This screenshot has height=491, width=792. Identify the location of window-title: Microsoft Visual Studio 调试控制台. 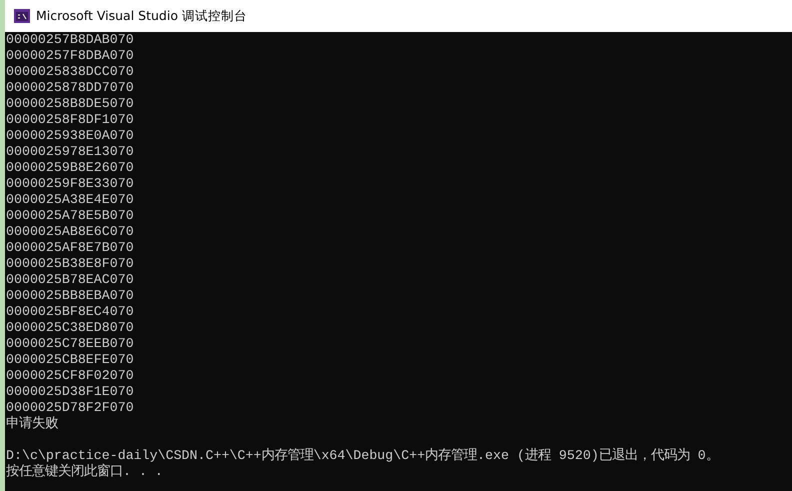
(141, 15).